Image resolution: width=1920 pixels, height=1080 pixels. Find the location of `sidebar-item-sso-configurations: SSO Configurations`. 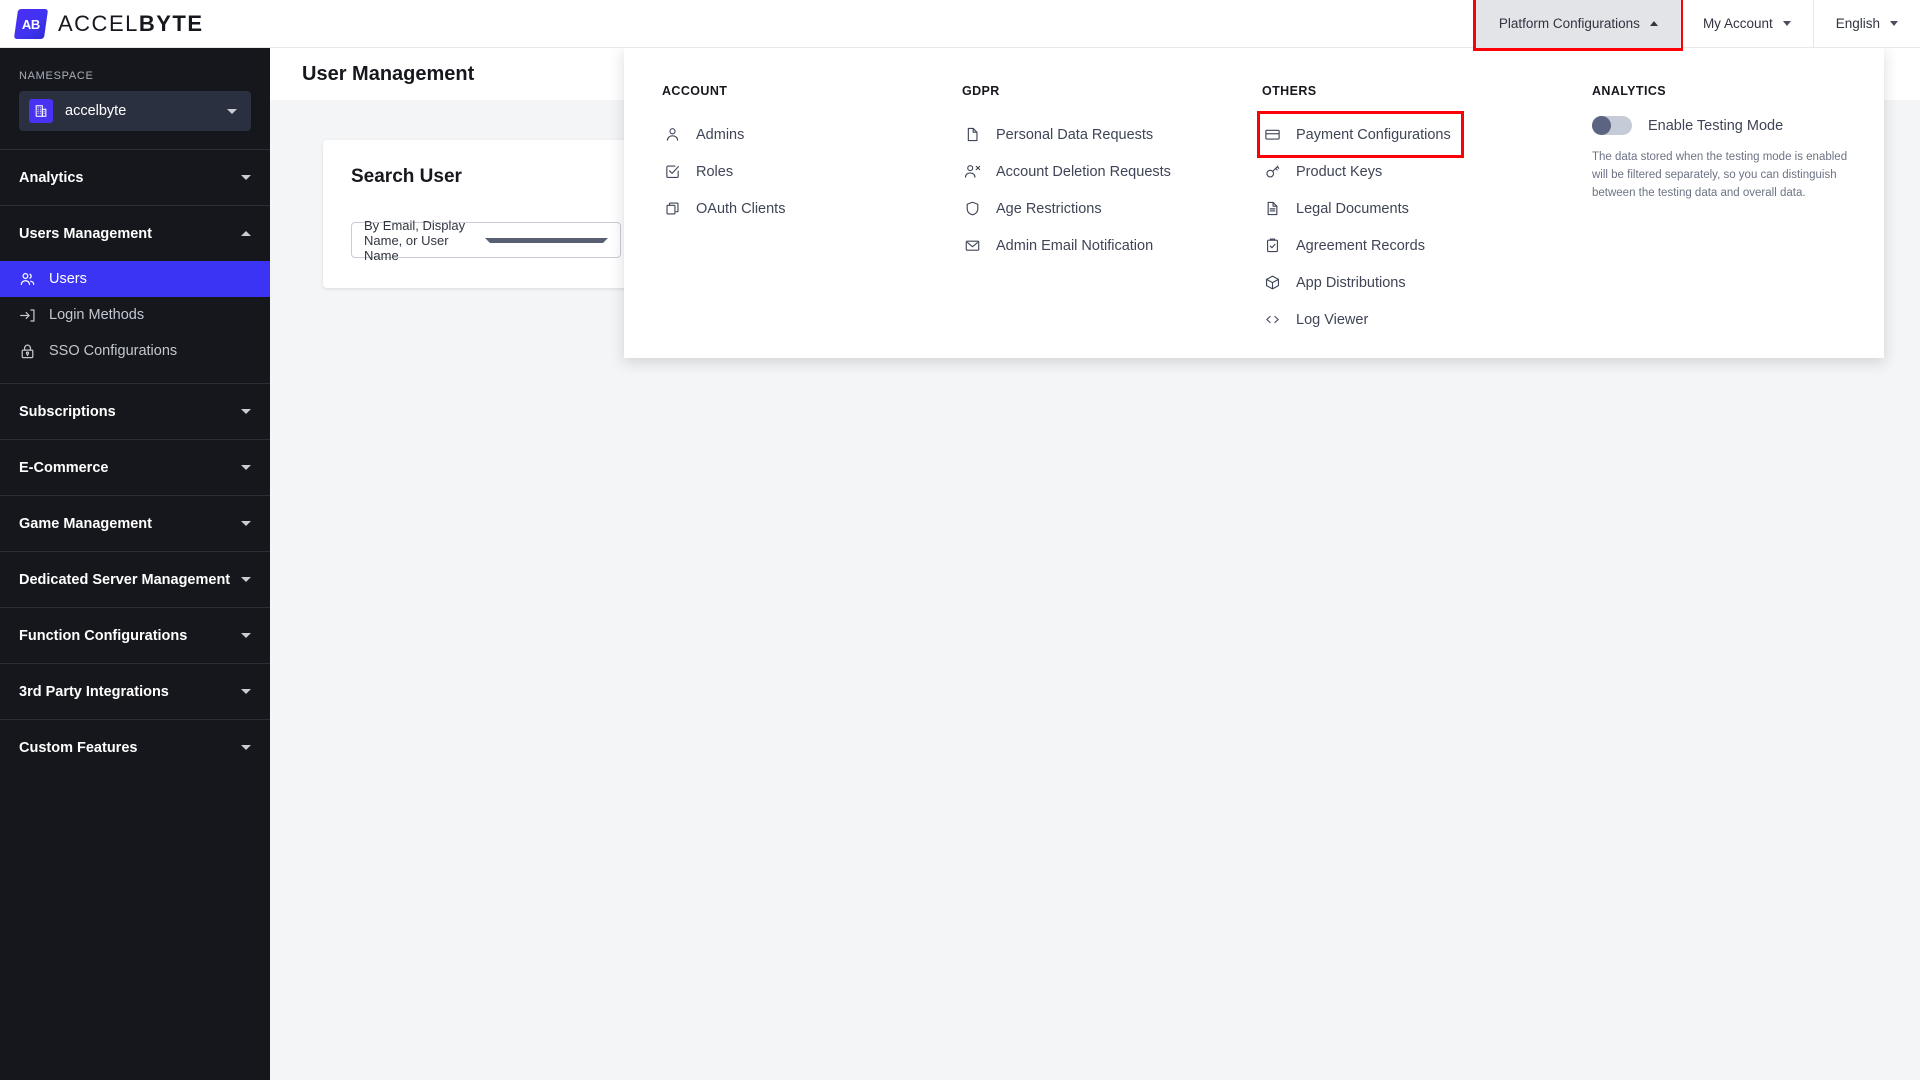

sidebar-item-sso-configurations: SSO Configurations is located at coordinates (135, 351).